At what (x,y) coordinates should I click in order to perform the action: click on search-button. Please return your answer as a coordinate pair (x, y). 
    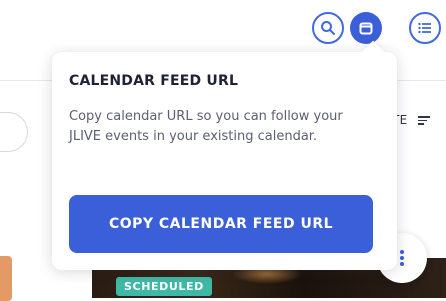
    Looking at the image, I should click on (328, 28).